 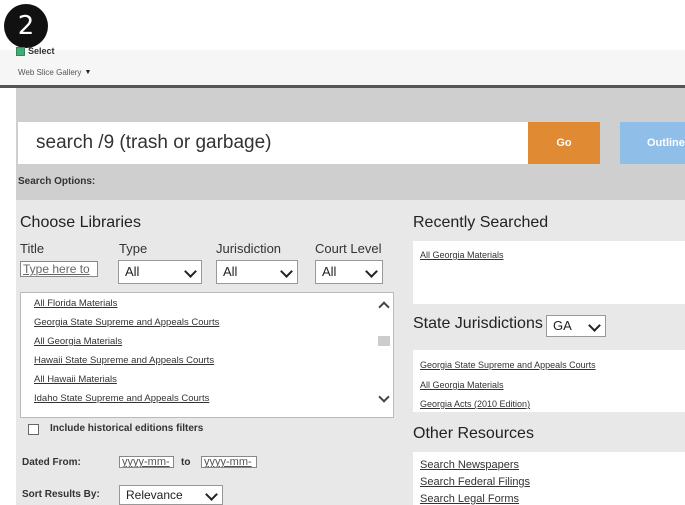 I want to click on state-jurisdictions-title: State Jurisdictions, so click(x=478, y=323).